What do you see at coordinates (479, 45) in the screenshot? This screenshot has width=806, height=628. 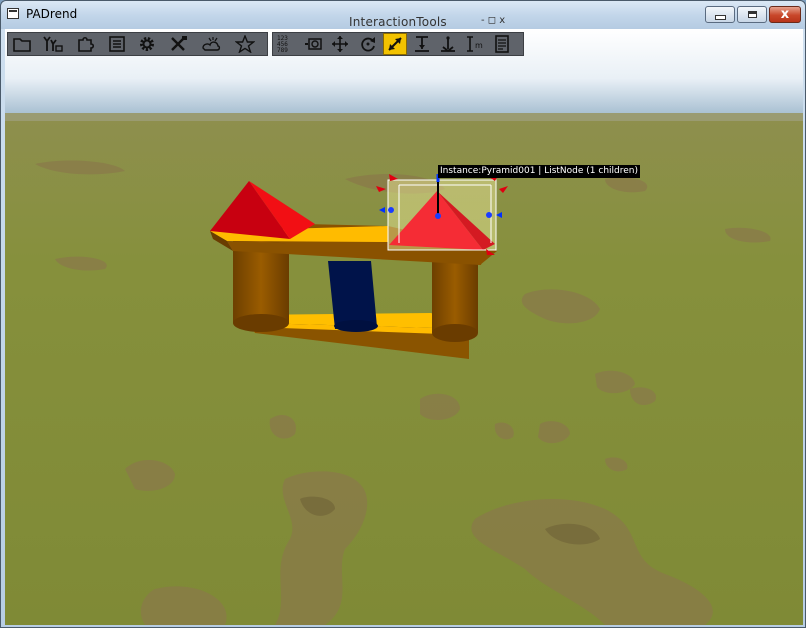 I see `svg-text: m` at bounding box center [479, 45].